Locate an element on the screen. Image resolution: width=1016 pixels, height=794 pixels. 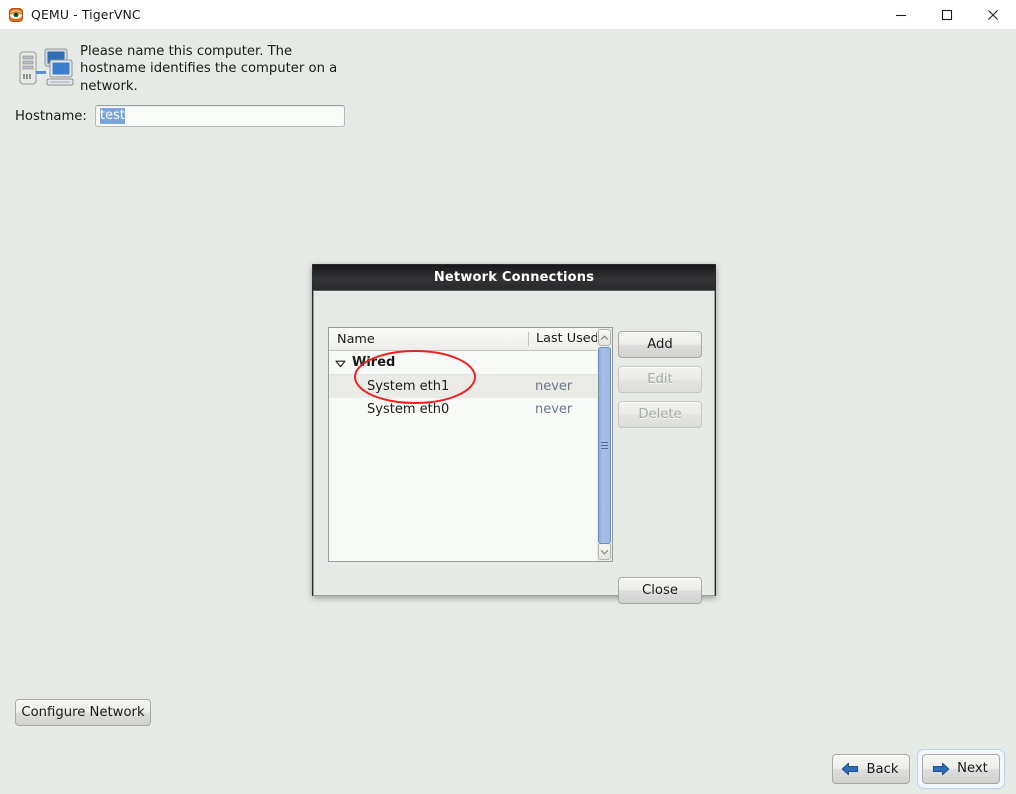
hostname-input: test is located at coordinates (219, 116).